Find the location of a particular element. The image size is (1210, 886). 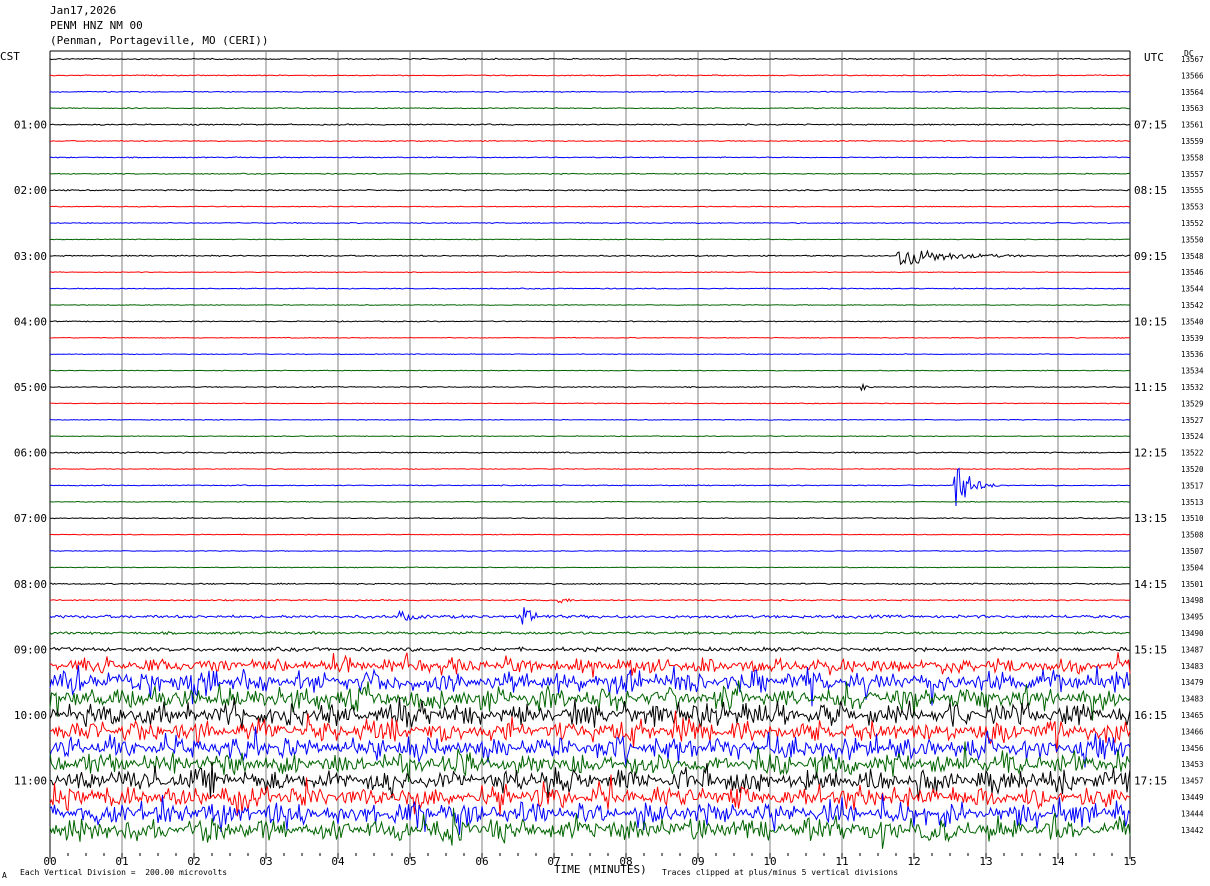

dc-offset-label: 13536 is located at coordinates (1192, 354).